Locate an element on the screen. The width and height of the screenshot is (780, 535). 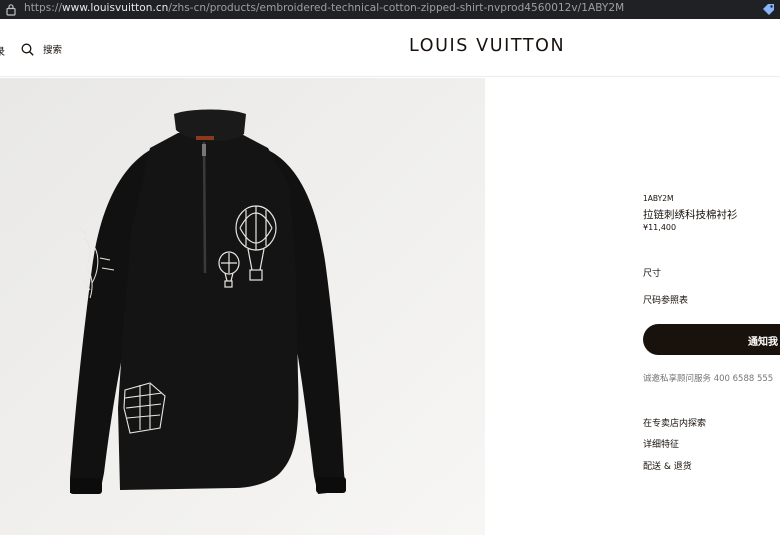
product-sku: 1ABY2M is located at coordinates (658, 198).